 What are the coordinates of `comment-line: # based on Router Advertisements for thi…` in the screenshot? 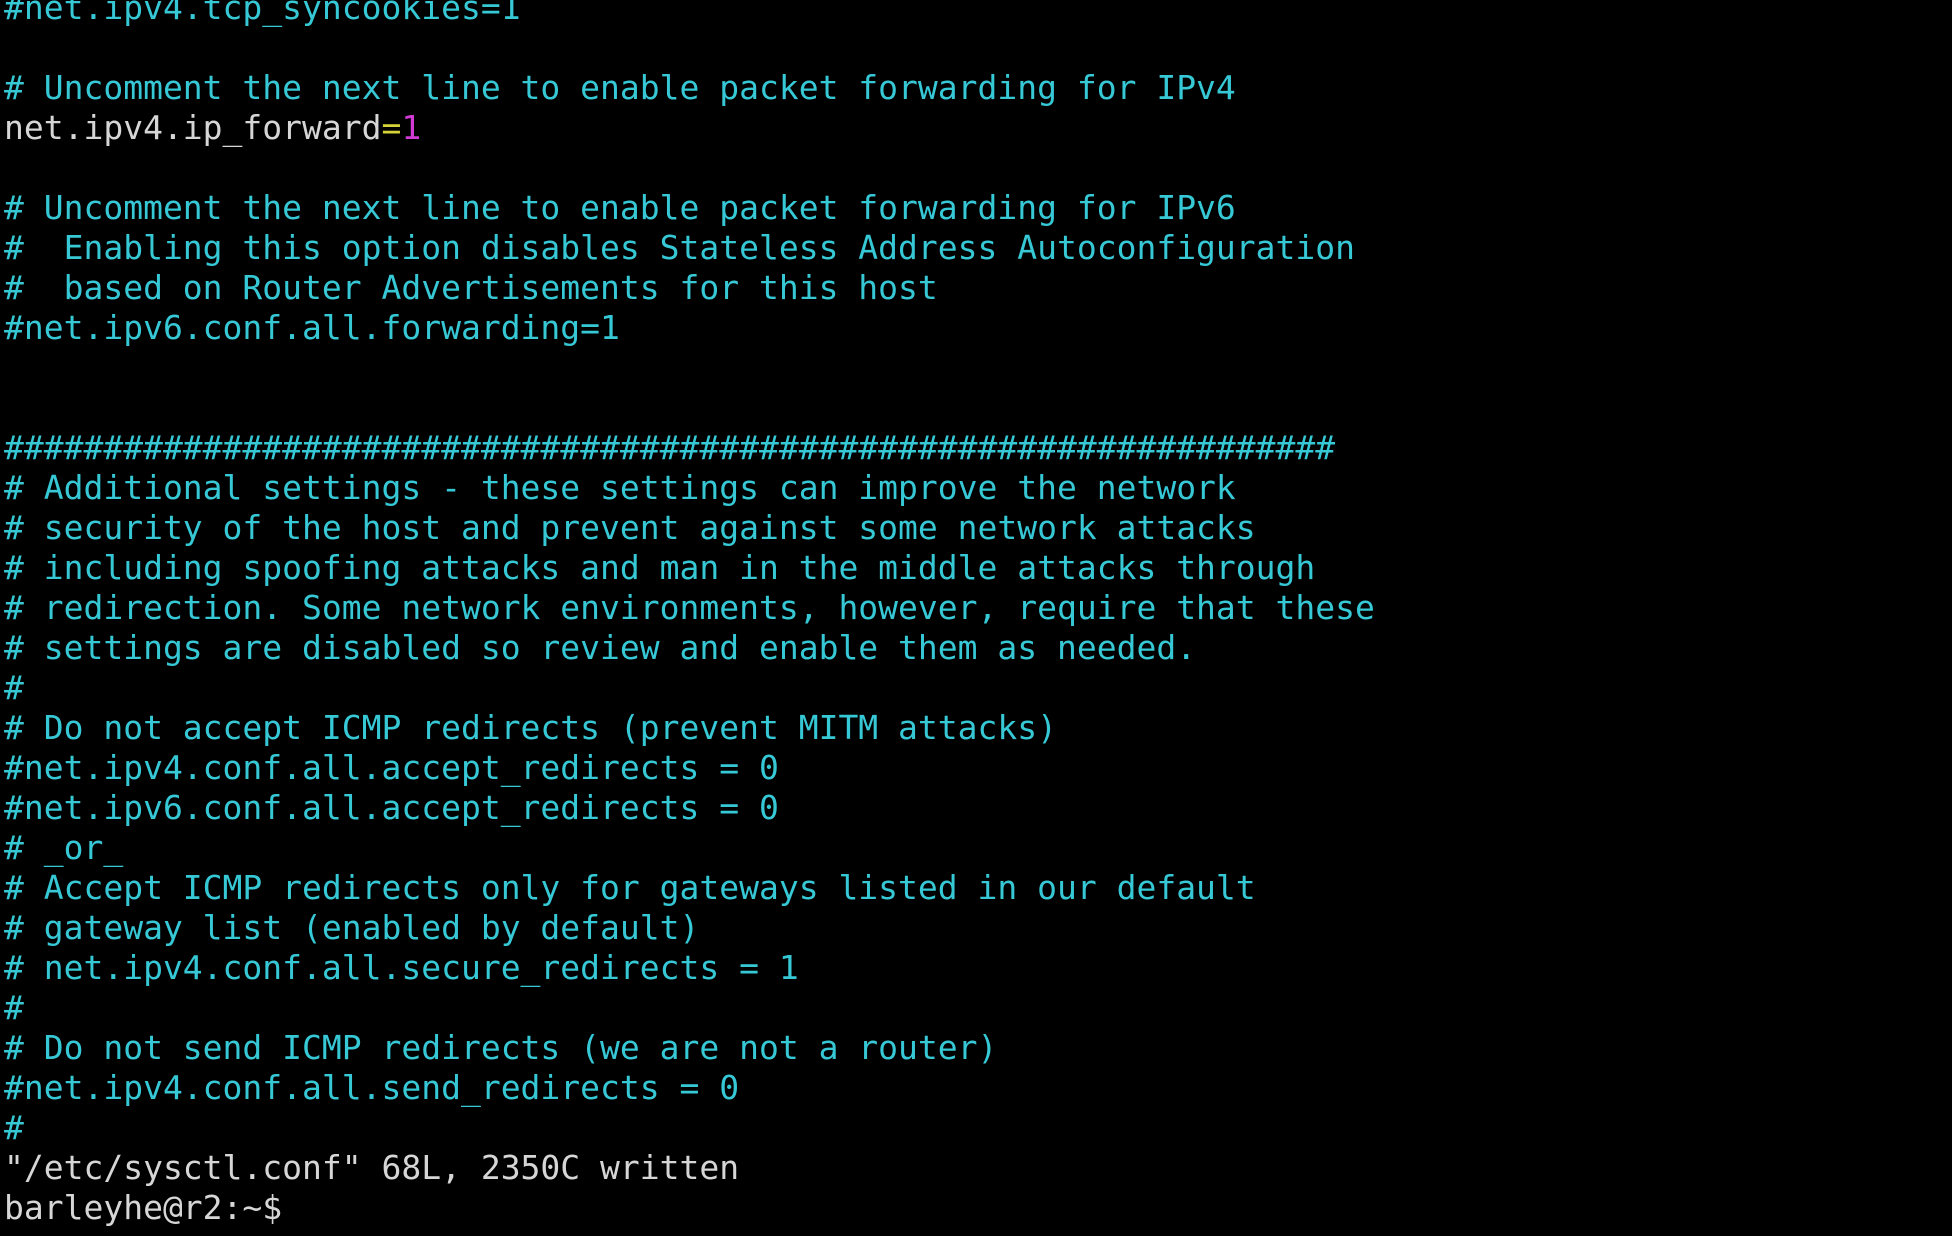 It's located at (471, 287).